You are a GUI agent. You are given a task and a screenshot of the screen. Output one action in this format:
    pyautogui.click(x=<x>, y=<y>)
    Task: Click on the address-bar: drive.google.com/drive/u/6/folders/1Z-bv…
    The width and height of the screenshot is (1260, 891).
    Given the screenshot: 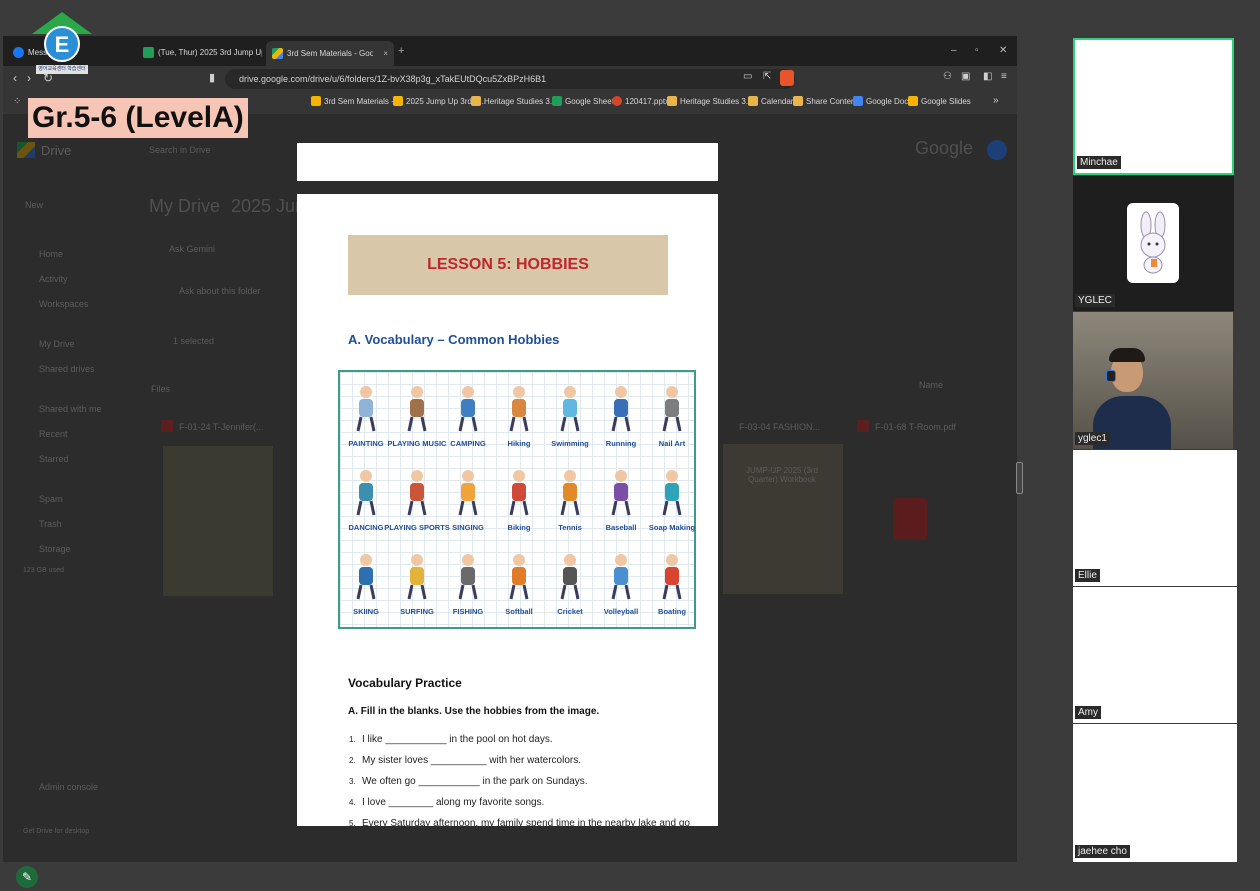 What is the action you would take?
    pyautogui.click(x=510, y=79)
    